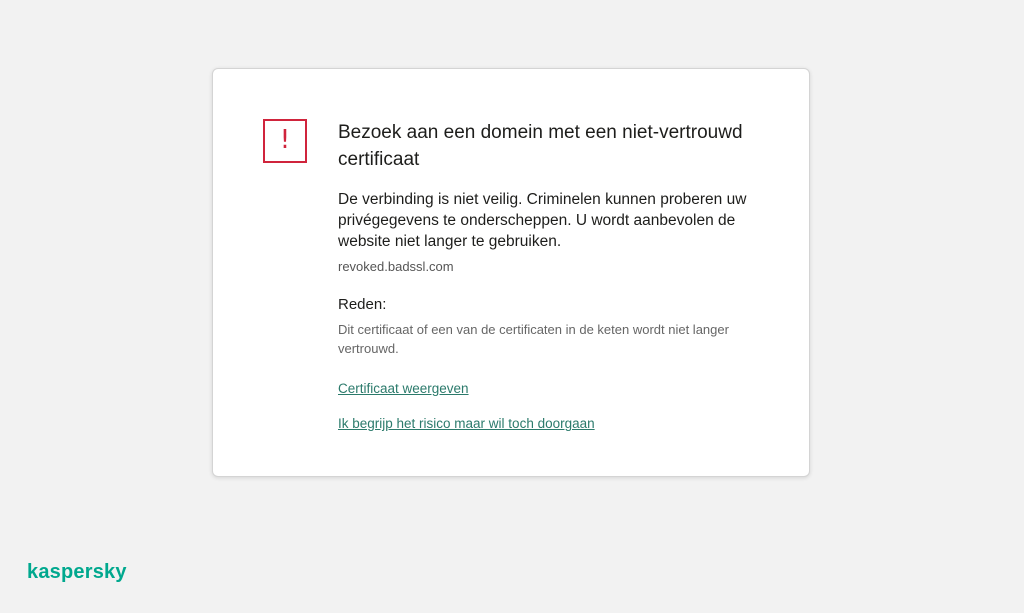 This screenshot has height=613, width=1024. What do you see at coordinates (77, 572) in the screenshot?
I see `kaspersky-logo: kaspersky` at bounding box center [77, 572].